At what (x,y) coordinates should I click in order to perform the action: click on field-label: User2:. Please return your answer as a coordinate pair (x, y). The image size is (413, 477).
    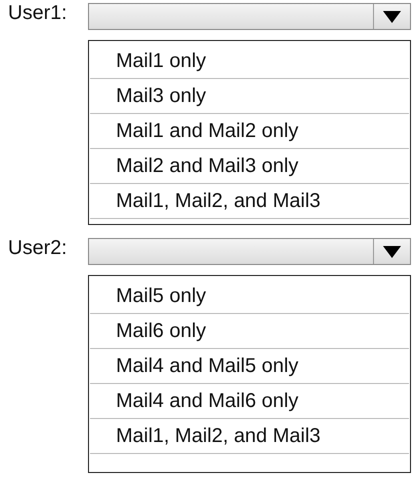
    Looking at the image, I should click on (38, 248).